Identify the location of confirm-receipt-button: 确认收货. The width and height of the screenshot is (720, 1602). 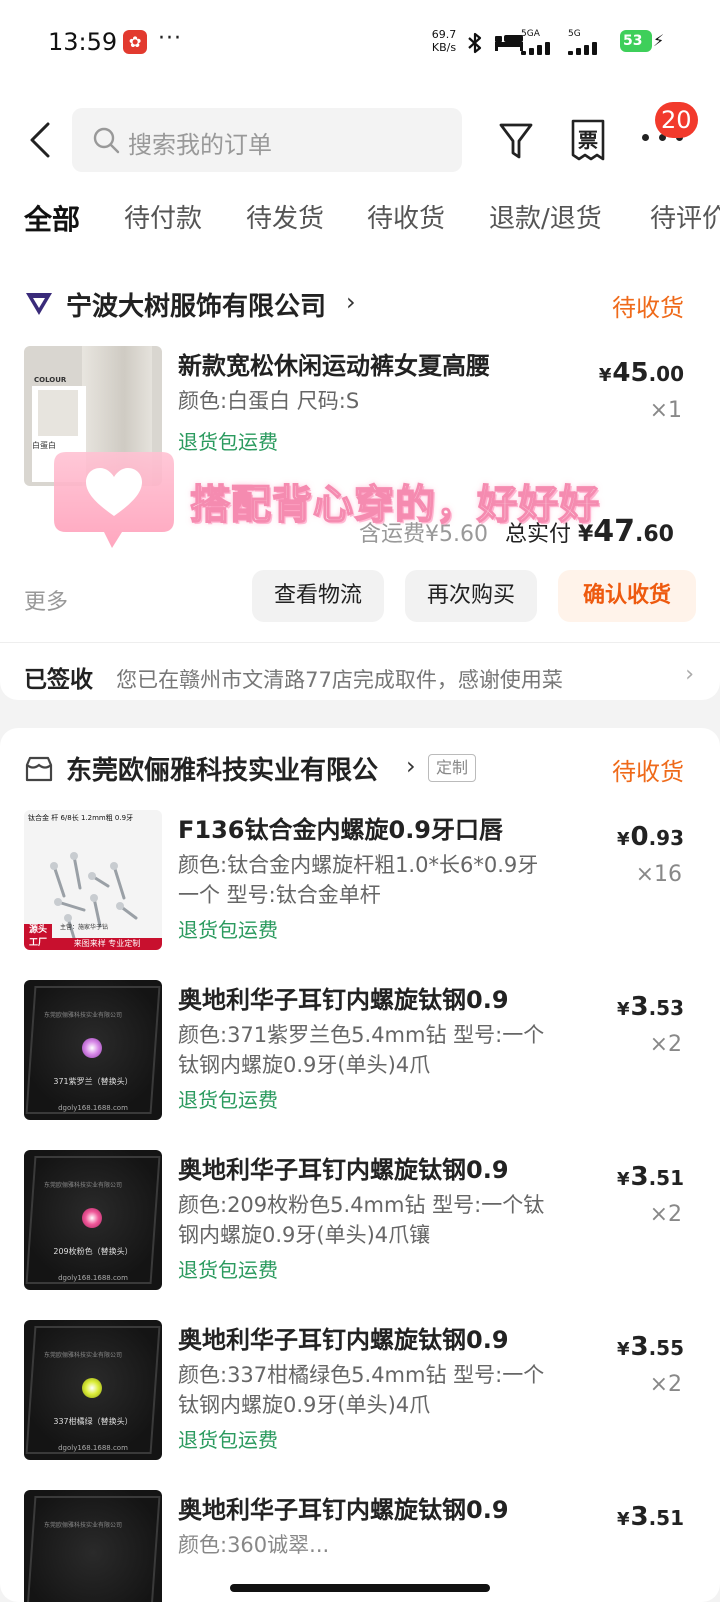
(627, 596).